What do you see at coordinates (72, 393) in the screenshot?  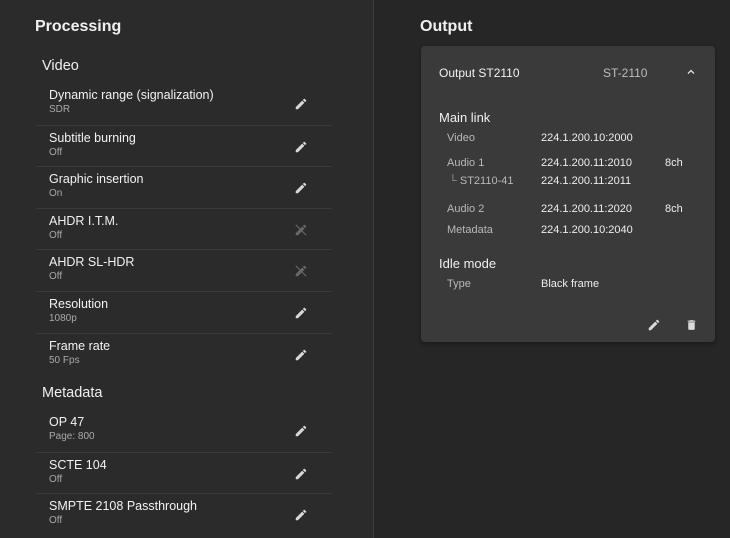 I see `metadata-section-heading: Metadata` at bounding box center [72, 393].